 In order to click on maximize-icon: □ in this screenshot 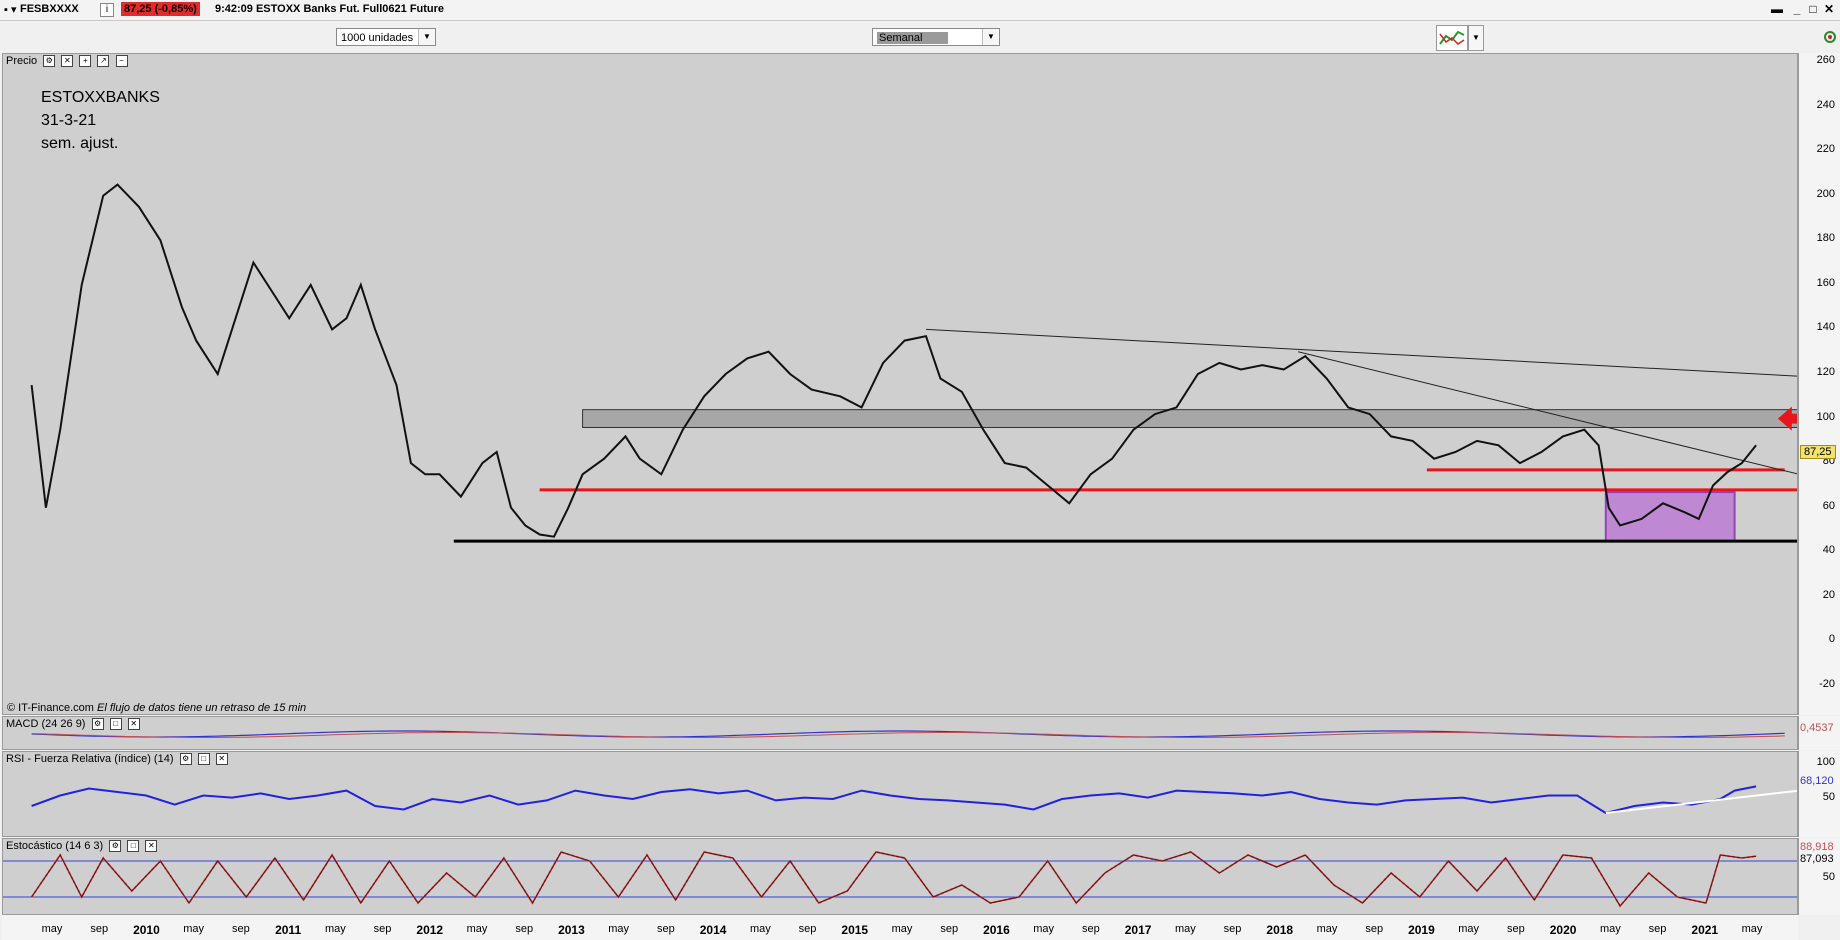, I will do `click(1813, 9)`.